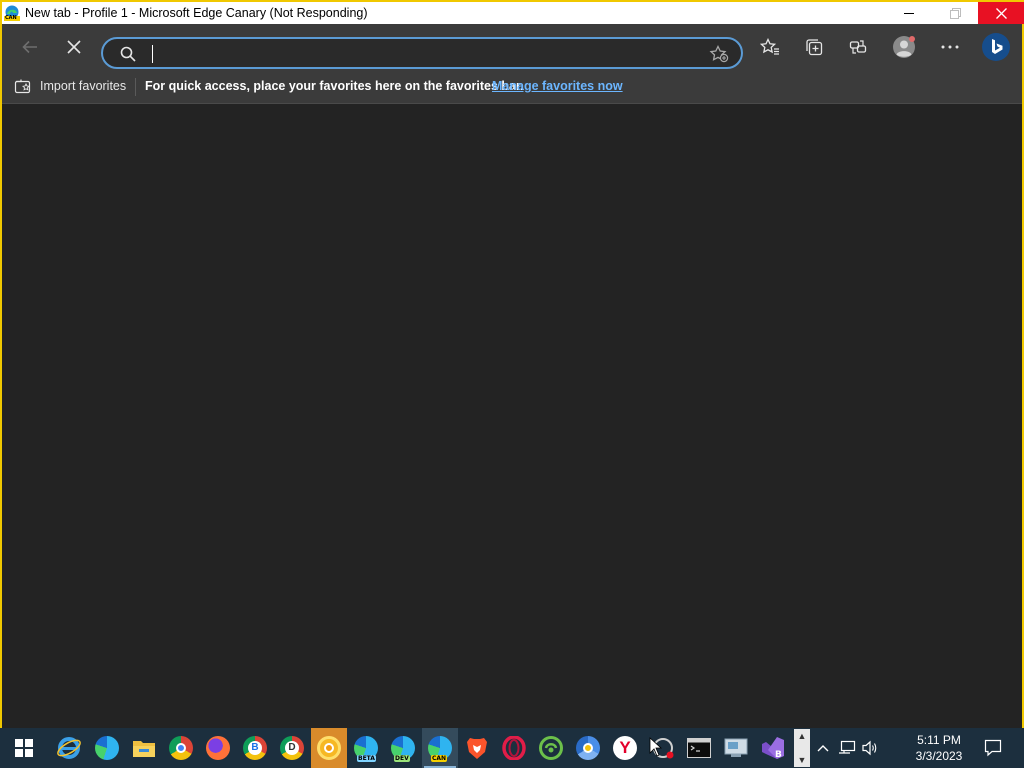 The height and width of the screenshot is (768, 1024). What do you see at coordinates (12, 13) in the screenshot?
I see `edge-canary-app-icon: CAN` at bounding box center [12, 13].